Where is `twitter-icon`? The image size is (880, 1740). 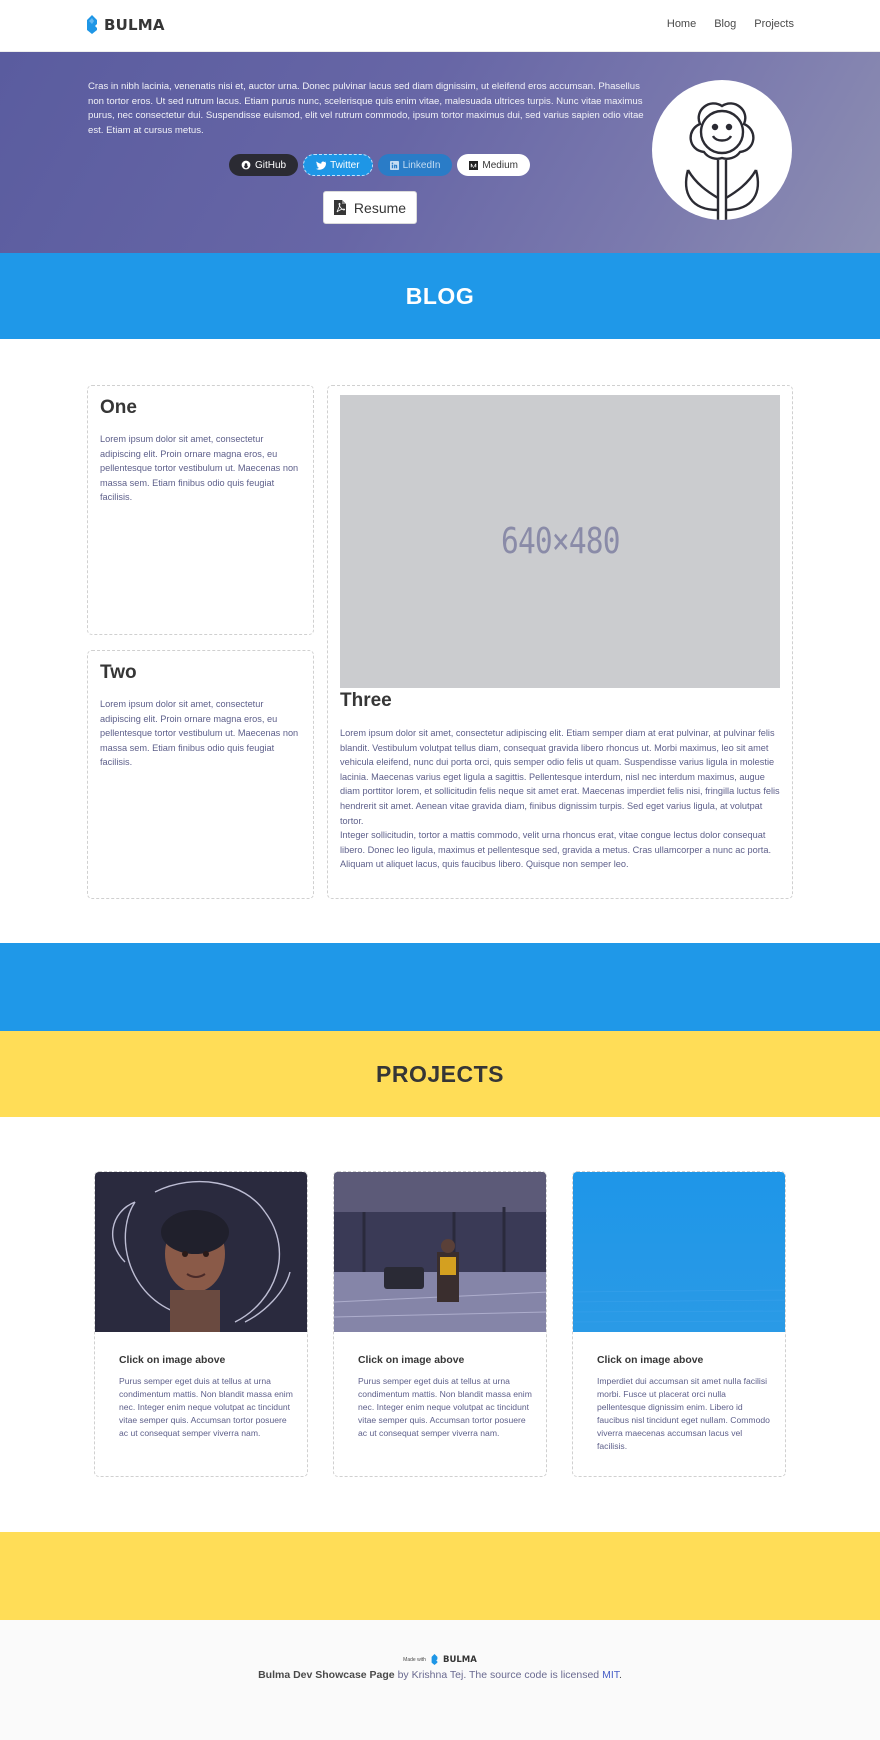 twitter-icon is located at coordinates (321, 165).